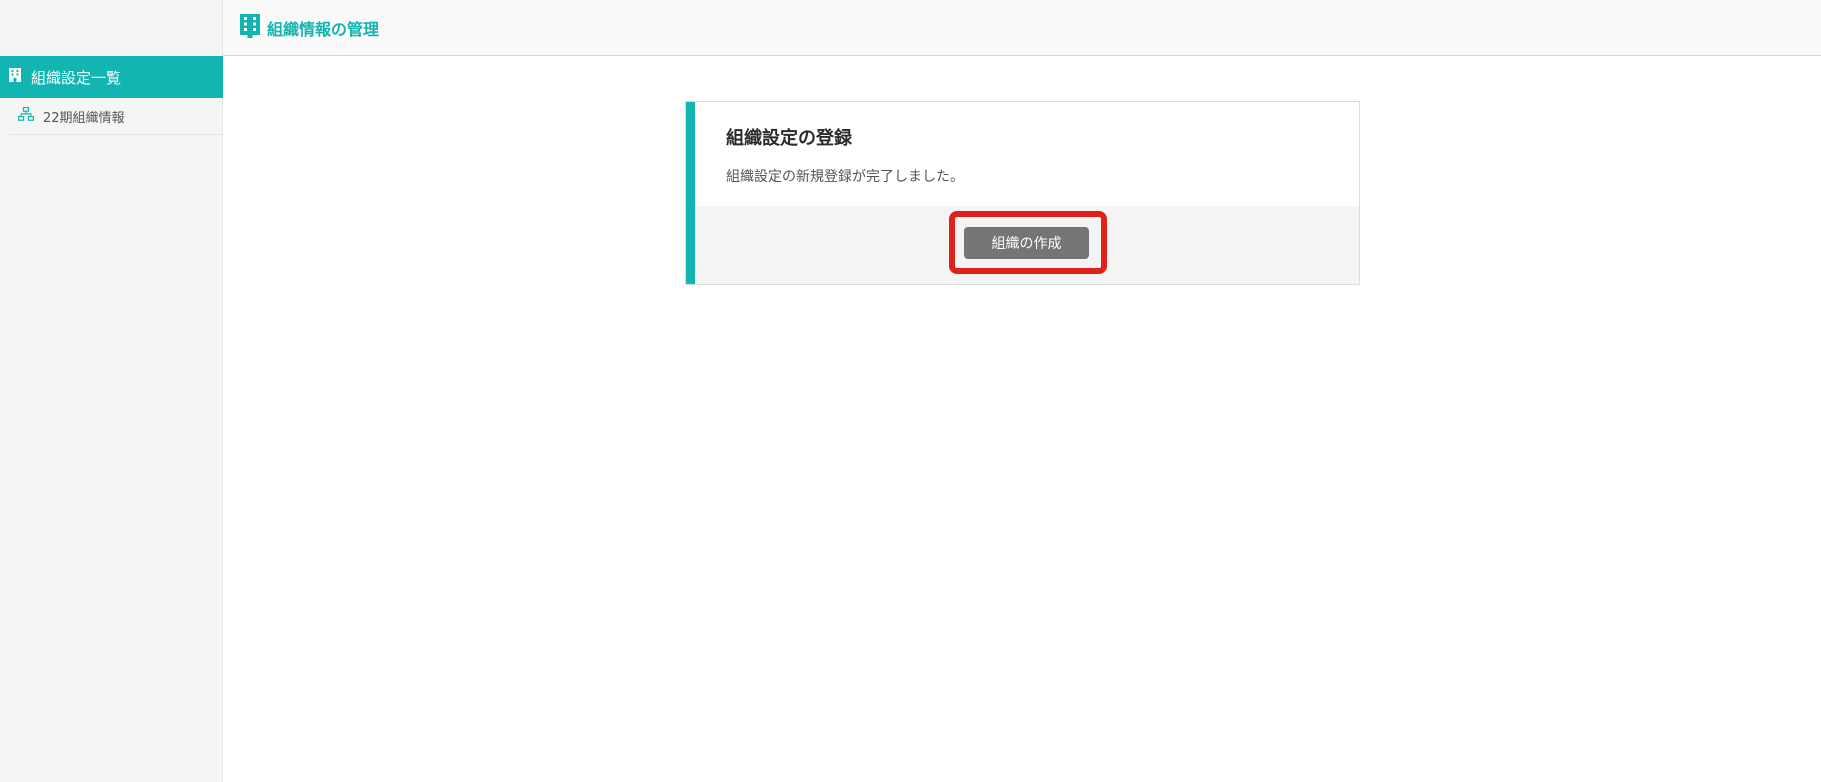 The image size is (1821, 782). What do you see at coordinates (84, 118) in the screenshot?
I see `sidebar-item-label: 22期組織情報` at bounding box center [84, 118].